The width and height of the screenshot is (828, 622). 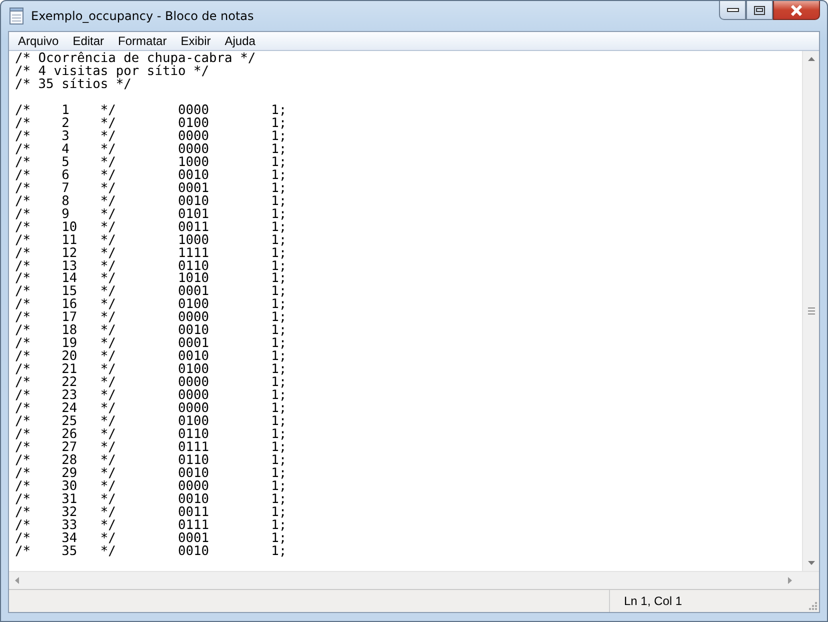 I want to click on menu-item: Formatar, so click(x=142, y=41).